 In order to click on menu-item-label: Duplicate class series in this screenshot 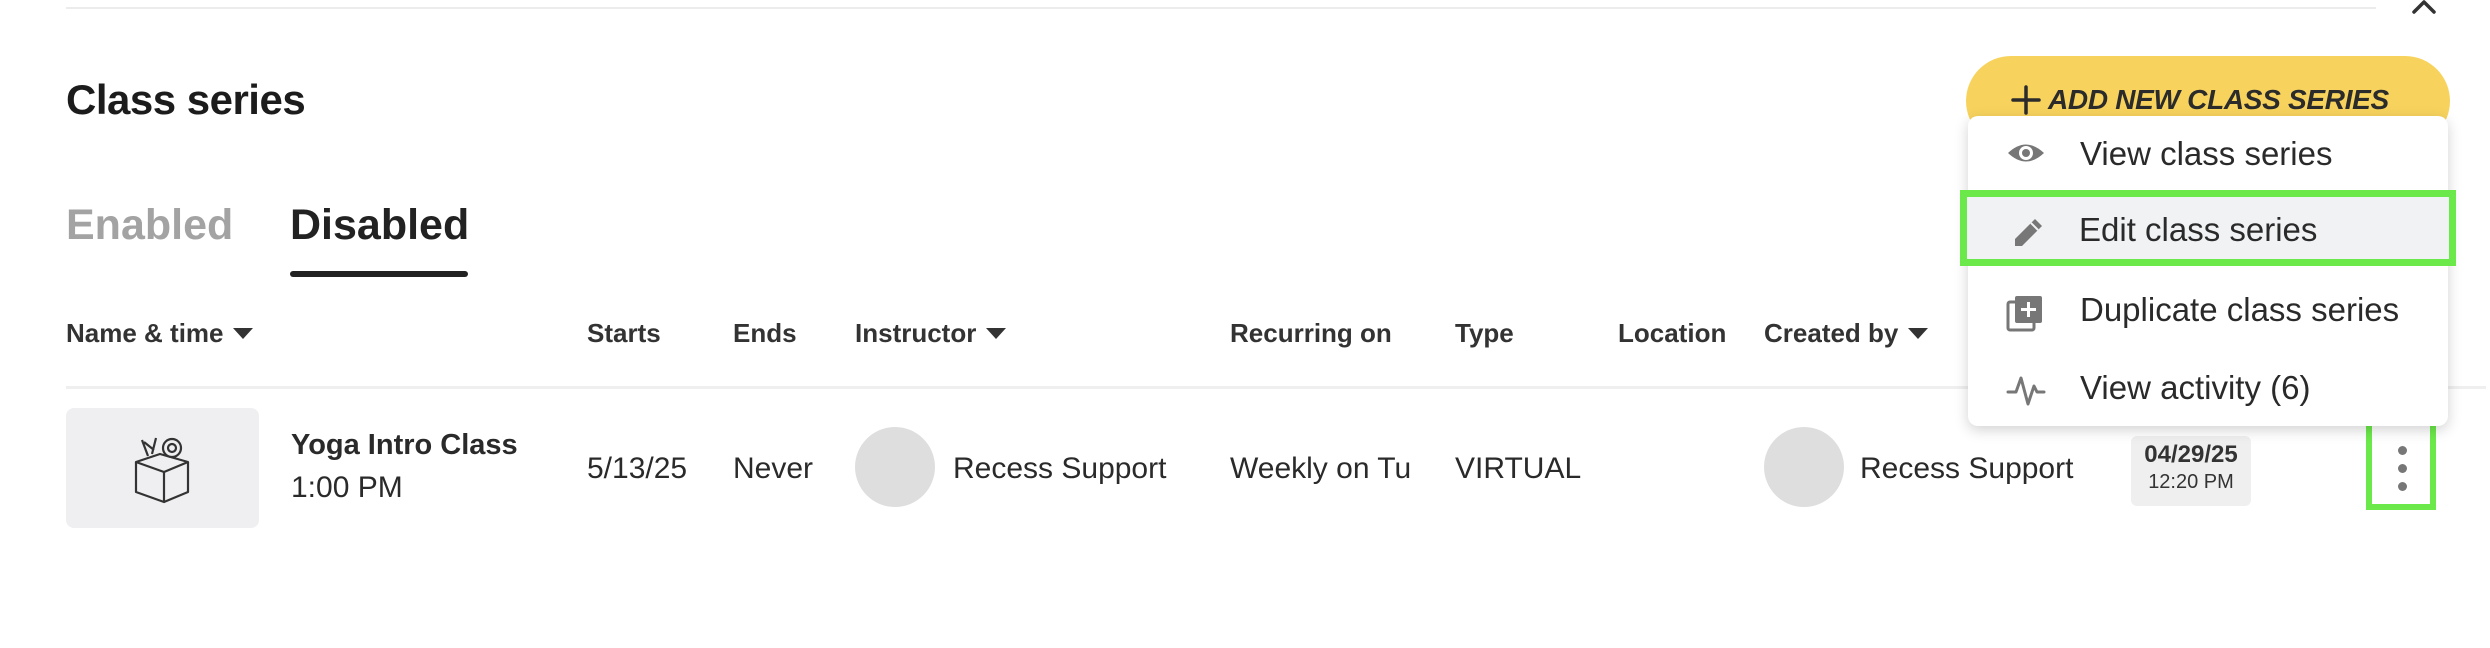, I will do `click(2240, 309)`.